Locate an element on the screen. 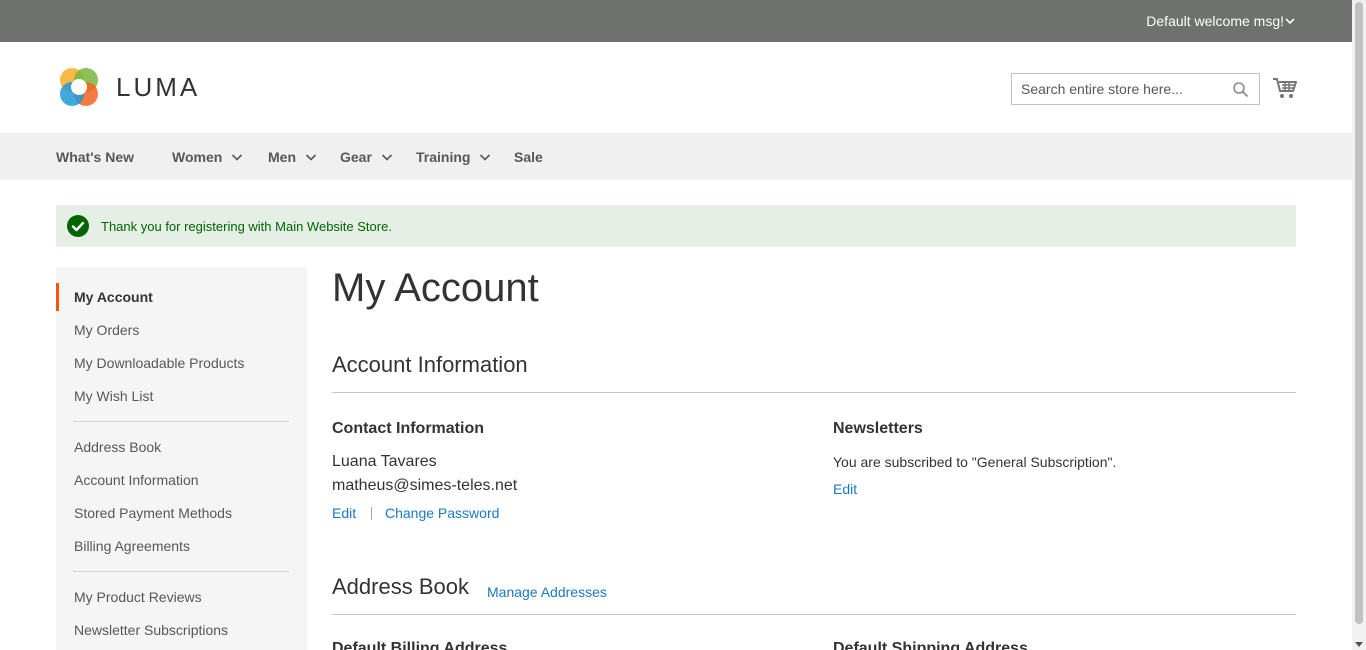  nav-item-label: Gear is located at coordinates (356, 156).